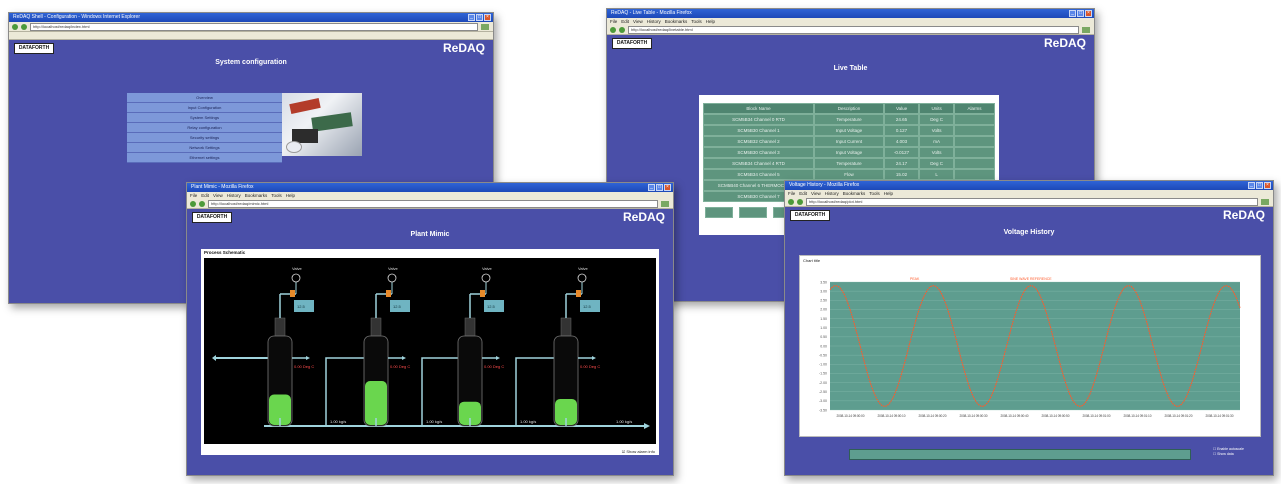 Image resolution: width=1281 pixels, height=484 pixels. I want to click on table-cell: SCM5B30 Channel 1, so click(758, 130).